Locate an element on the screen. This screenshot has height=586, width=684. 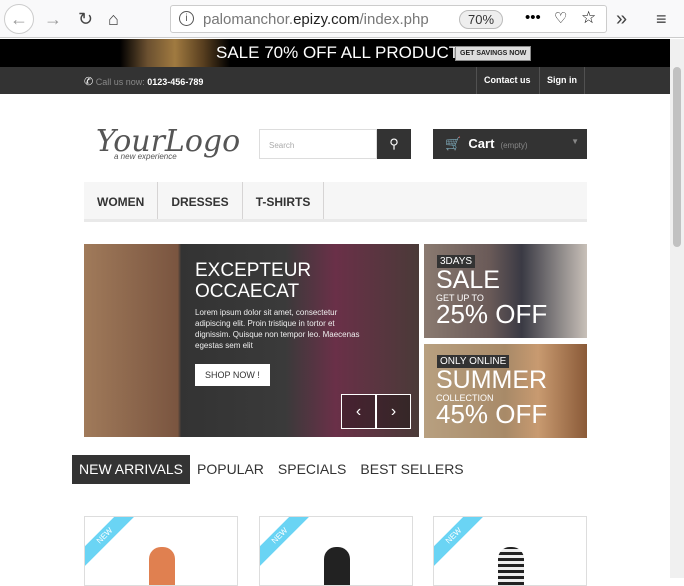
home-button: ⌂ is located at coordinates (113, 19).